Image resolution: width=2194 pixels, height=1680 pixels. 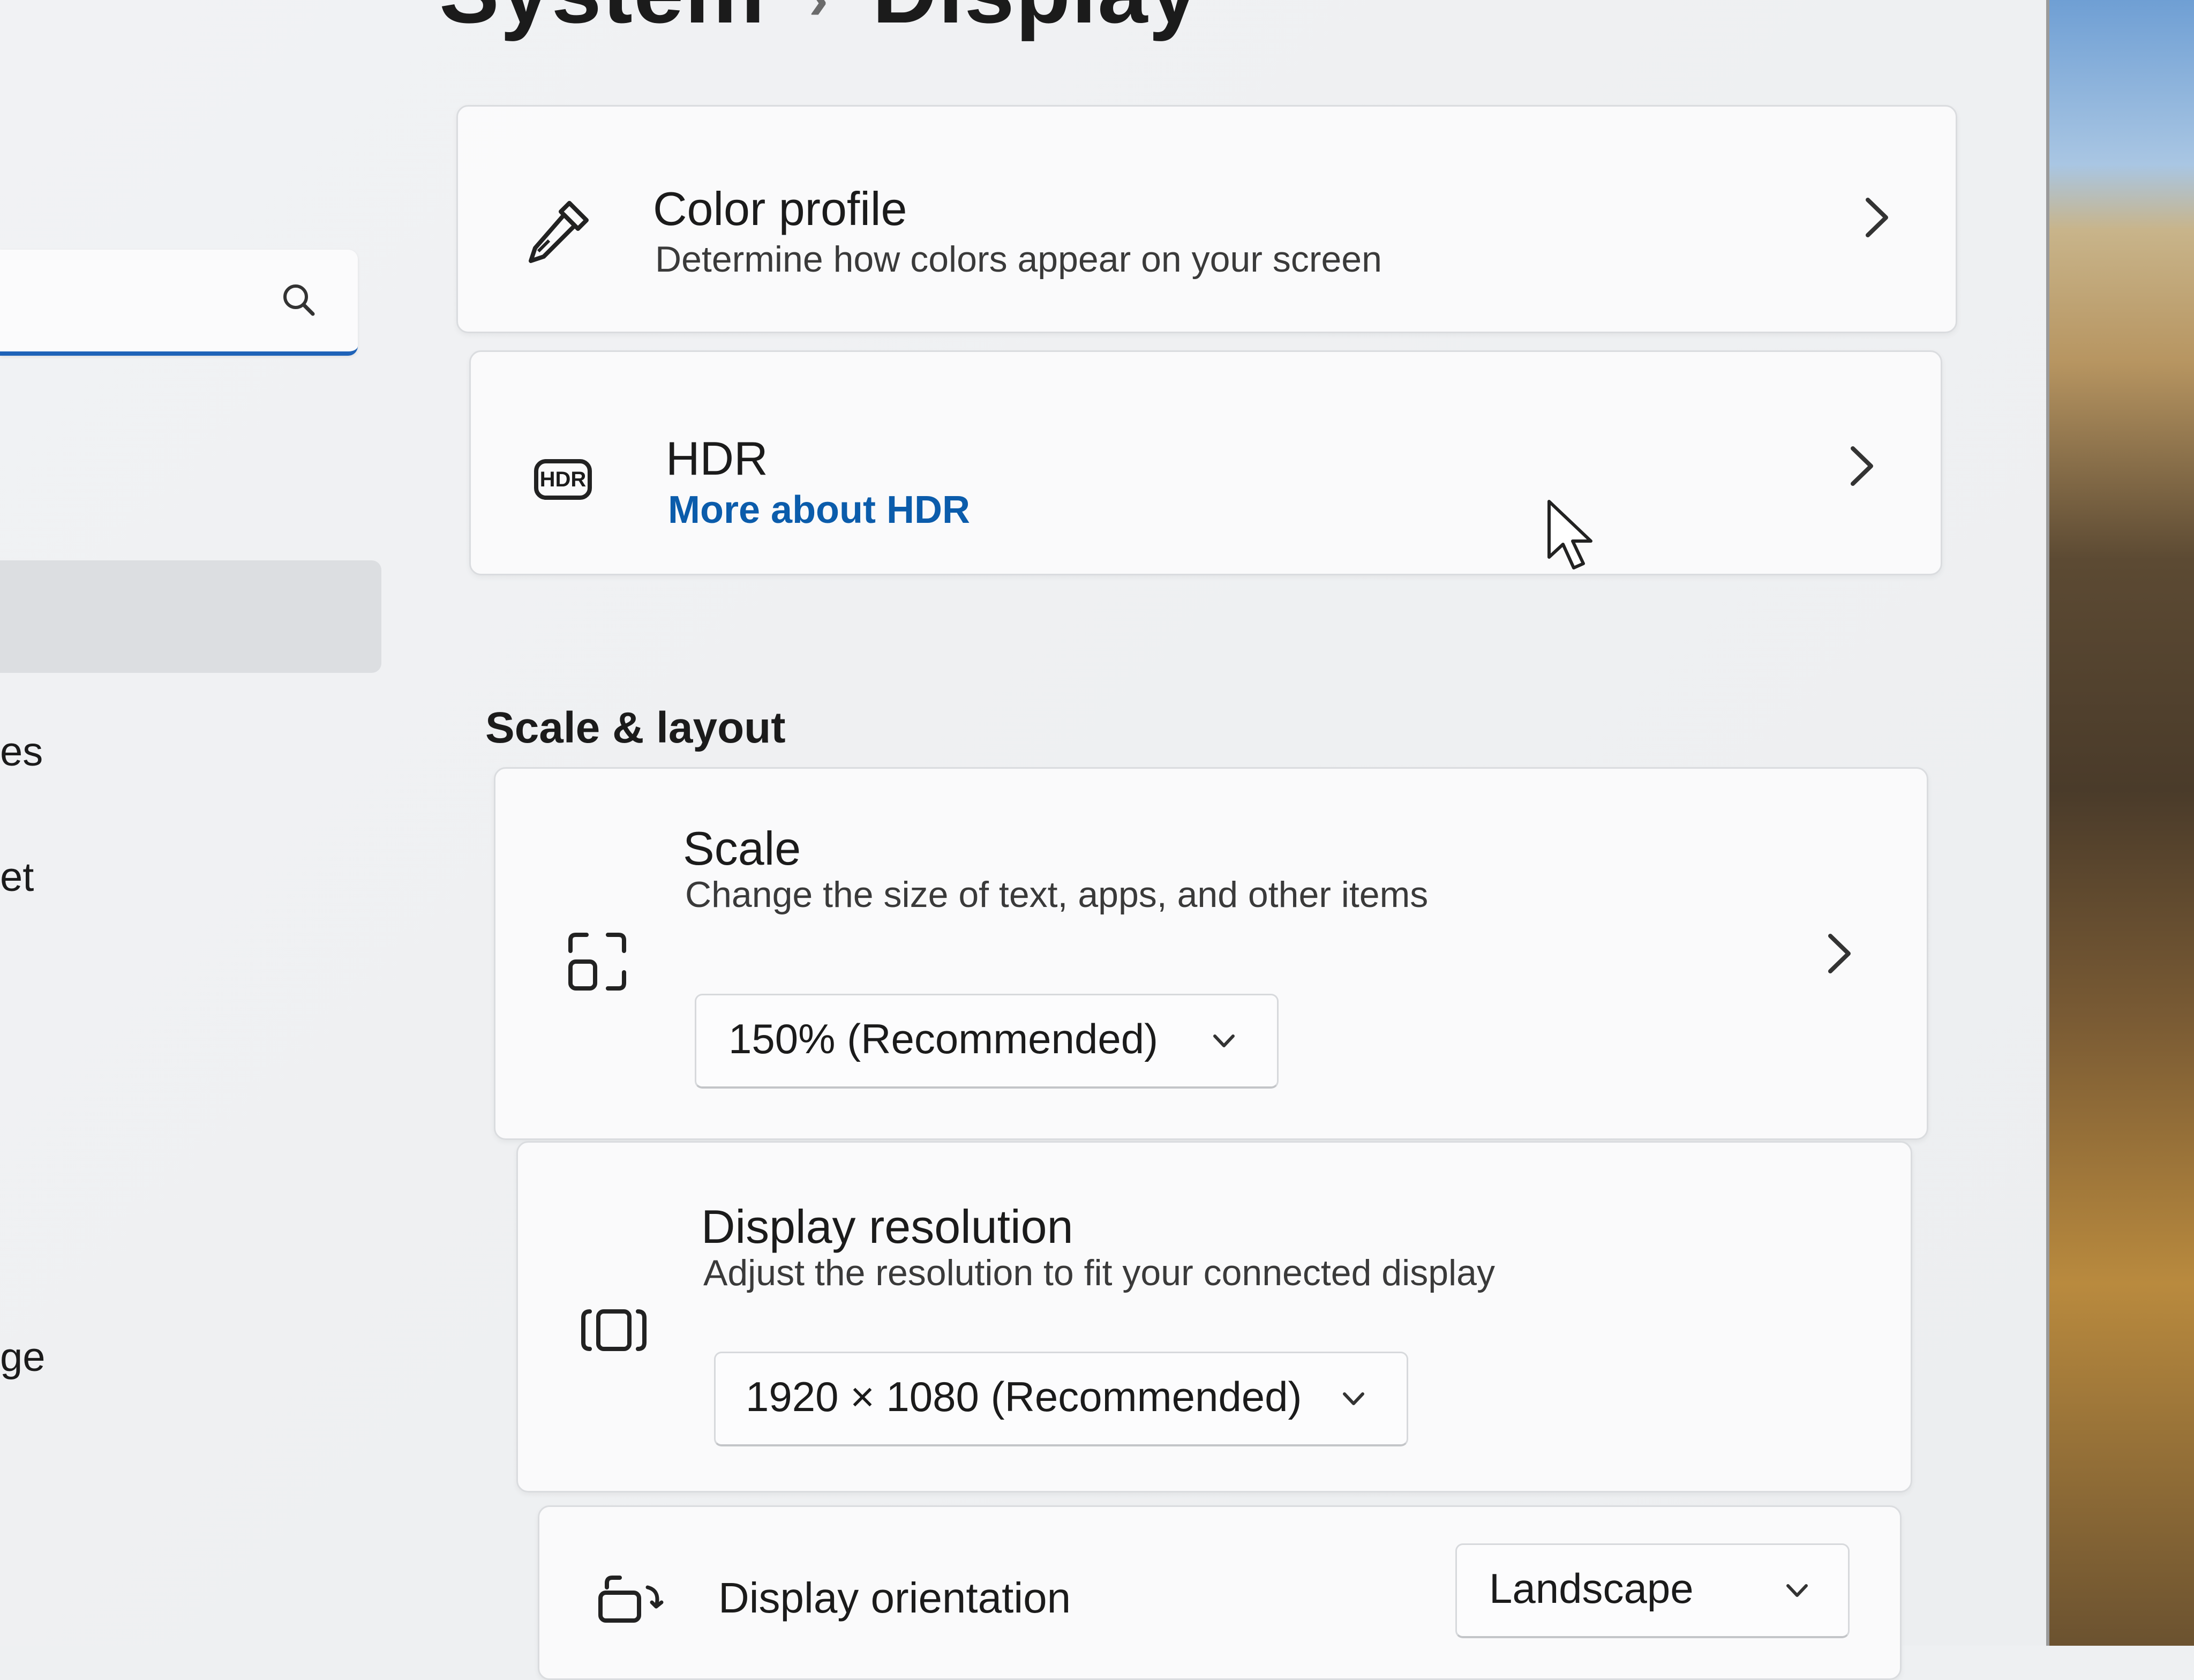 What do you see at coordinates (631, 1599) in the screenshot?
I see `orientation-icon` at bounding box center [631, 1599].